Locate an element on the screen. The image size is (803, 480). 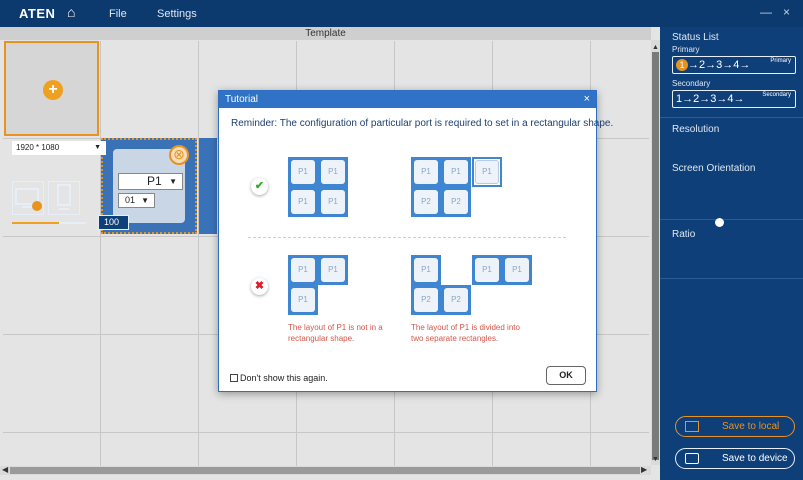
vertical-scrollbar is located at coordinates (655, 252).